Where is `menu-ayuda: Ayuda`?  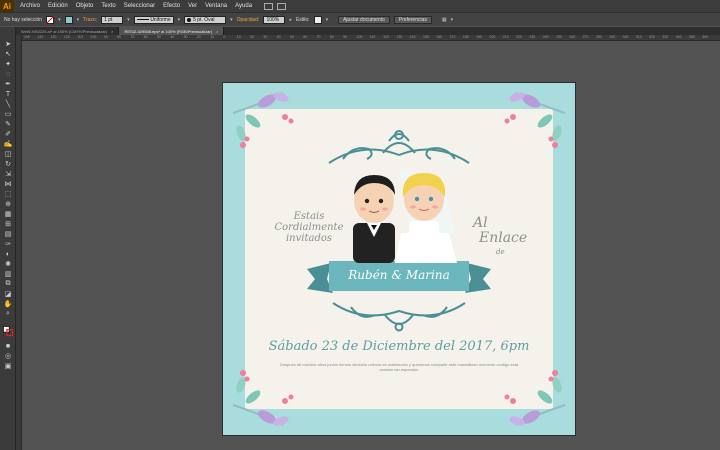
menu-ayuda: Ayuda is located at coordinates (243, 6).